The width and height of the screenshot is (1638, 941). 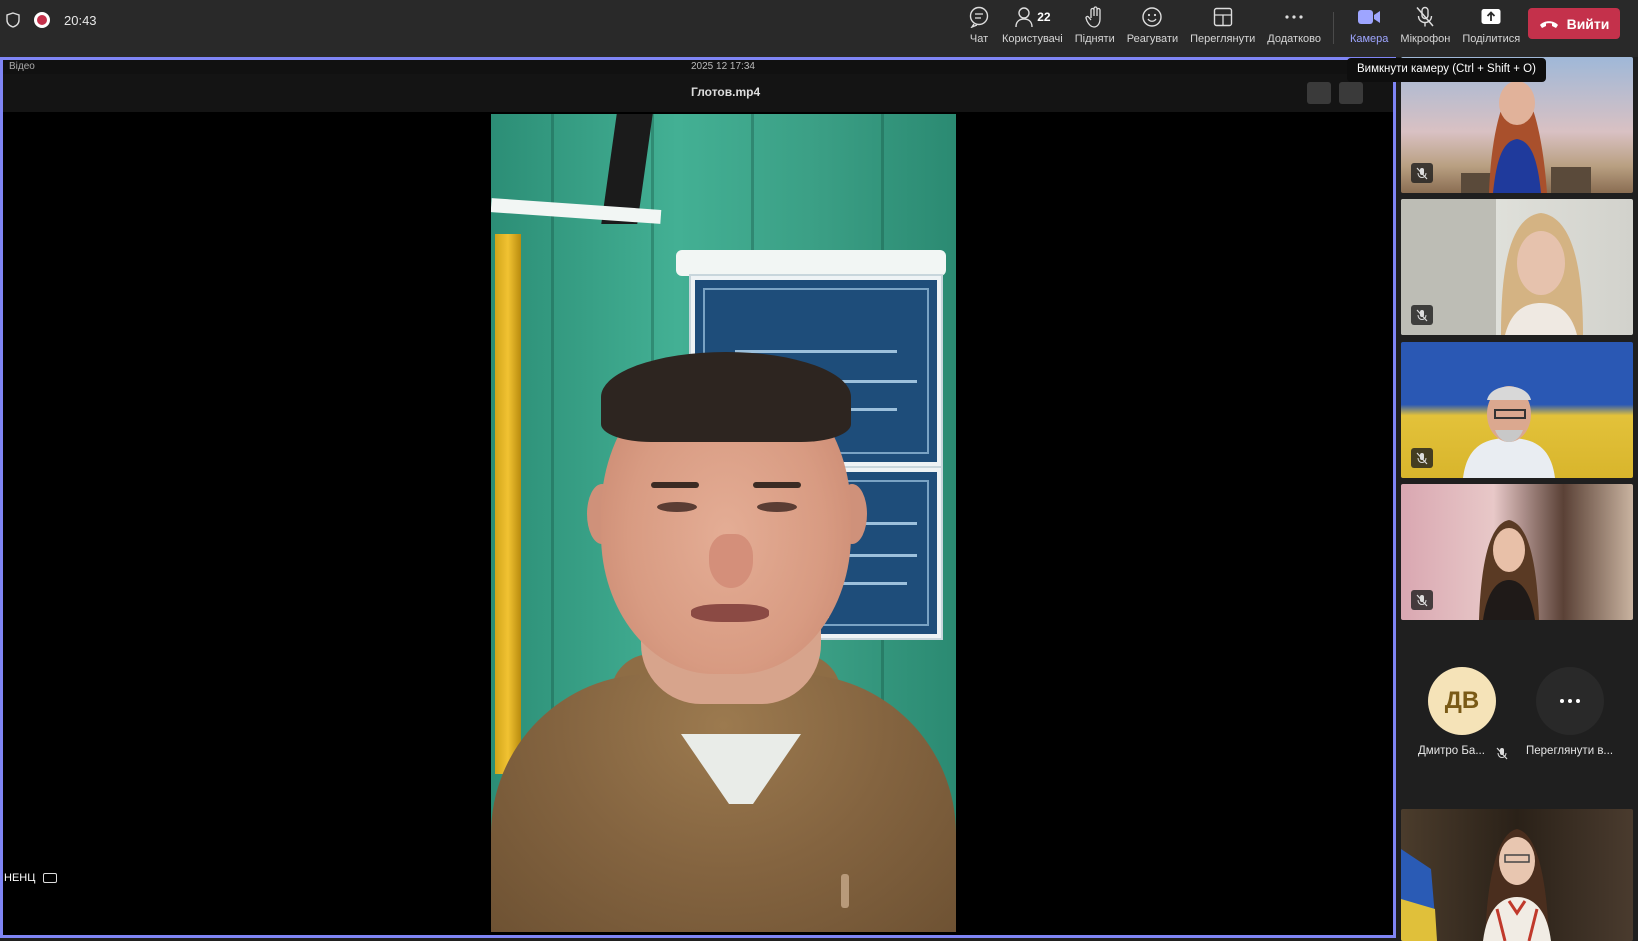 I want to click on people-icon, so click(x=1024, y=17).